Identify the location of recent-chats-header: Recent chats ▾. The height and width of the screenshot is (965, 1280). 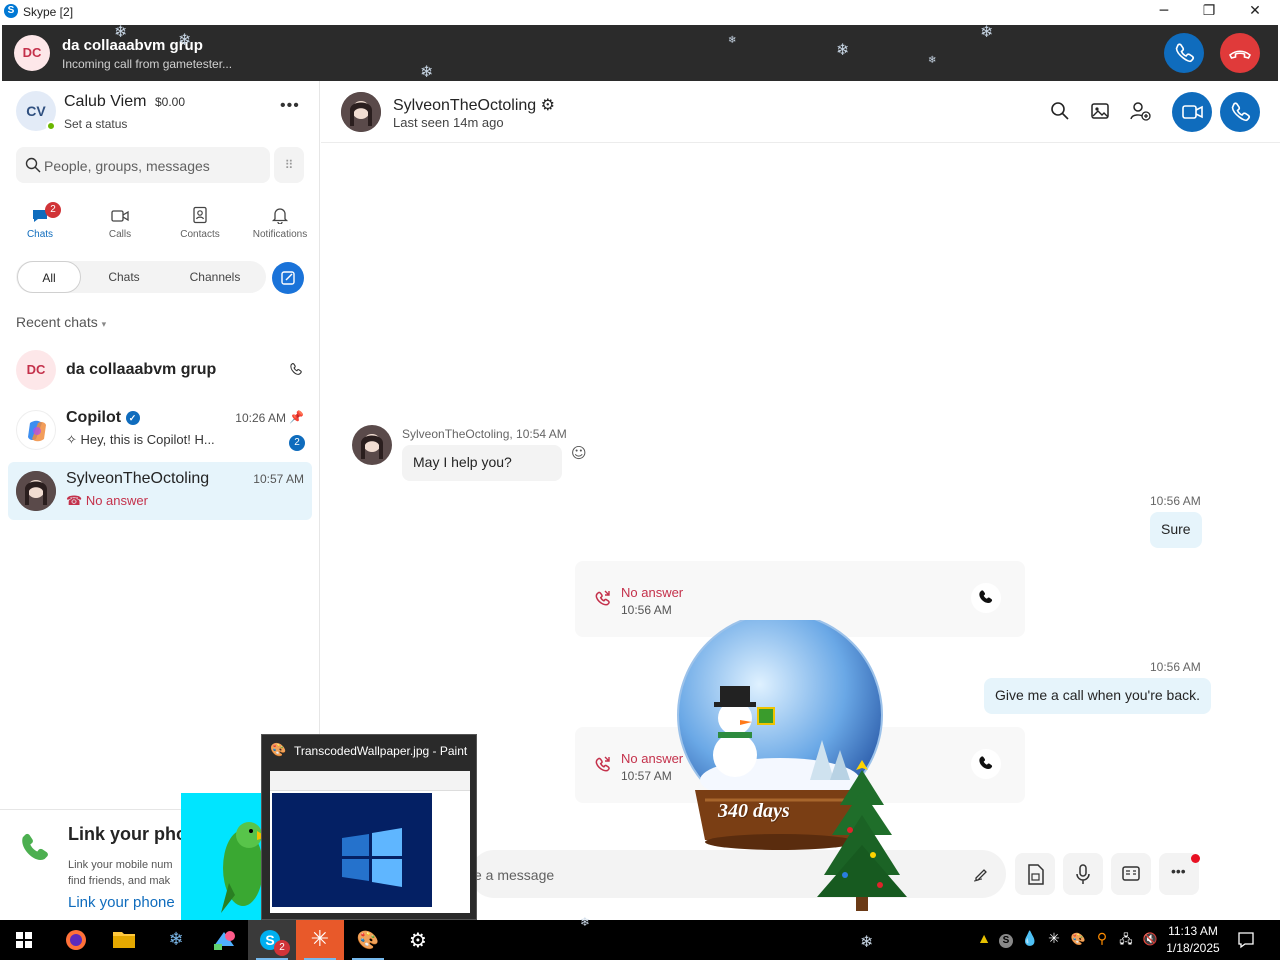
(61, 322).